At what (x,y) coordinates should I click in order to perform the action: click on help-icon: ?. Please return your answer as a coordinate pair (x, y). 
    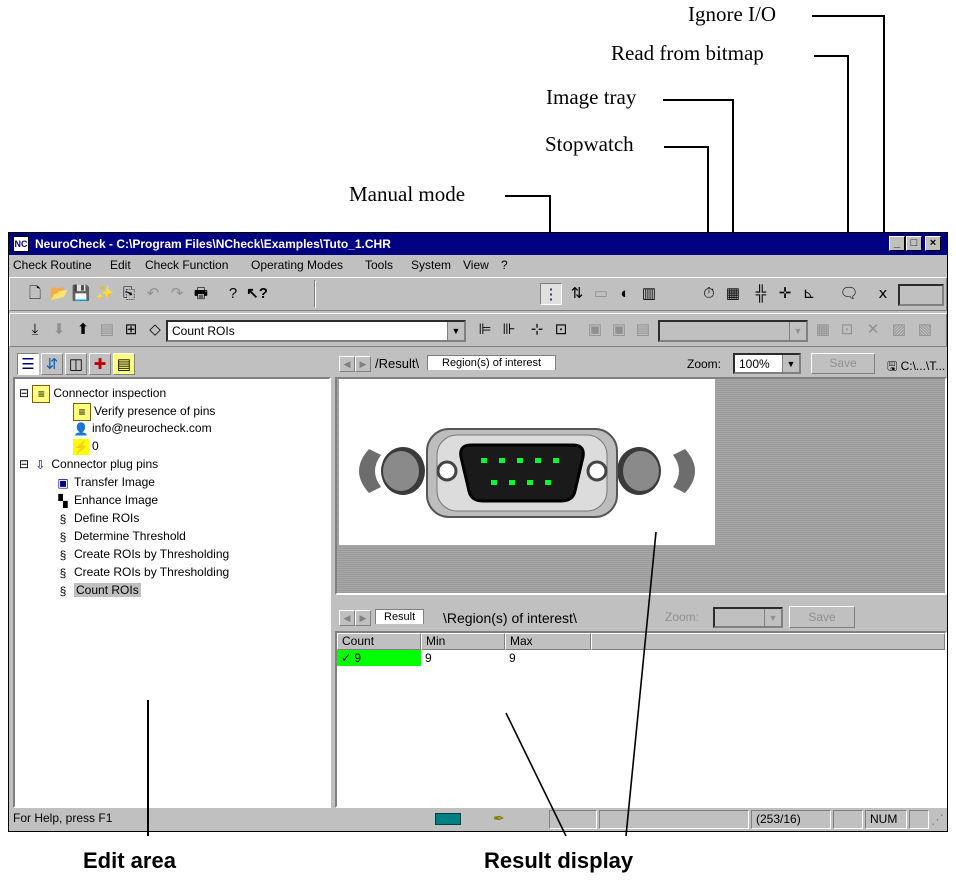
    Looking at the image, I should click on (233, 294).